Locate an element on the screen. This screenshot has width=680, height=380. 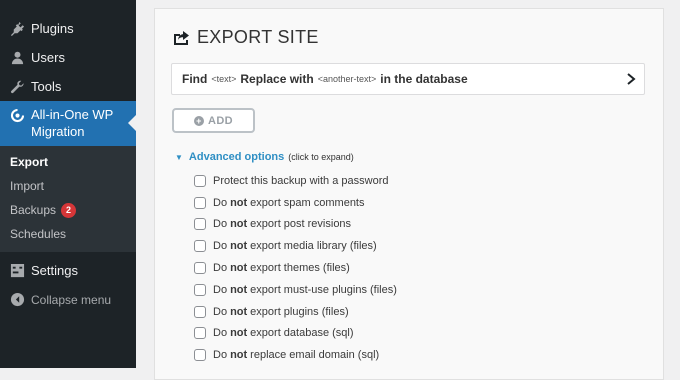
find-suffix: in the database is located at coordinates (424, 79).